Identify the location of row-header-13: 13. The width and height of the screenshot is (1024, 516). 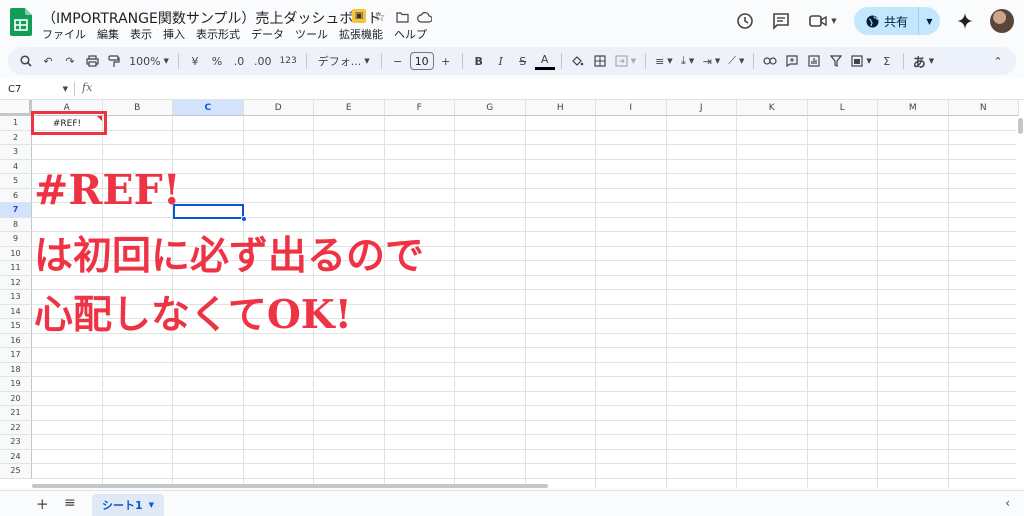
(16, 297).